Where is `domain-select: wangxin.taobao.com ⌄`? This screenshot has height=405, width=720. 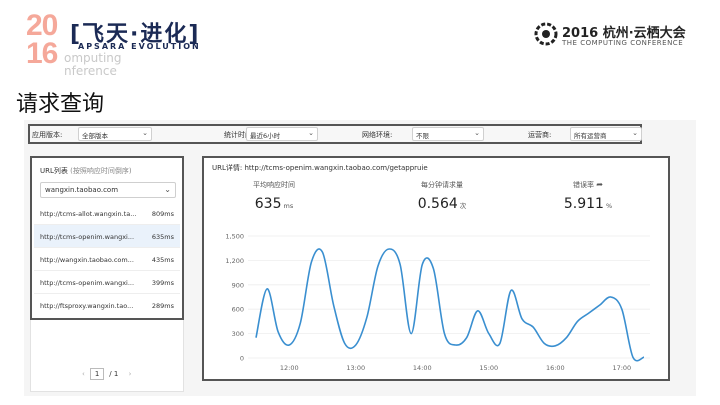
domain-select: wangxin.taobao.com ⌄ is located at coordinates (108, 190).